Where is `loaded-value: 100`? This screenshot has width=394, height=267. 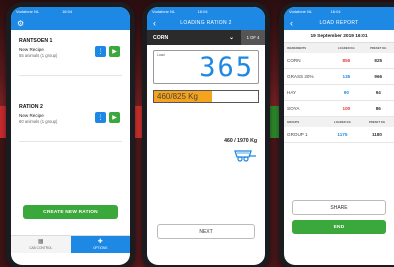
loaded-value: 100 is located at coordinates (346, 108).